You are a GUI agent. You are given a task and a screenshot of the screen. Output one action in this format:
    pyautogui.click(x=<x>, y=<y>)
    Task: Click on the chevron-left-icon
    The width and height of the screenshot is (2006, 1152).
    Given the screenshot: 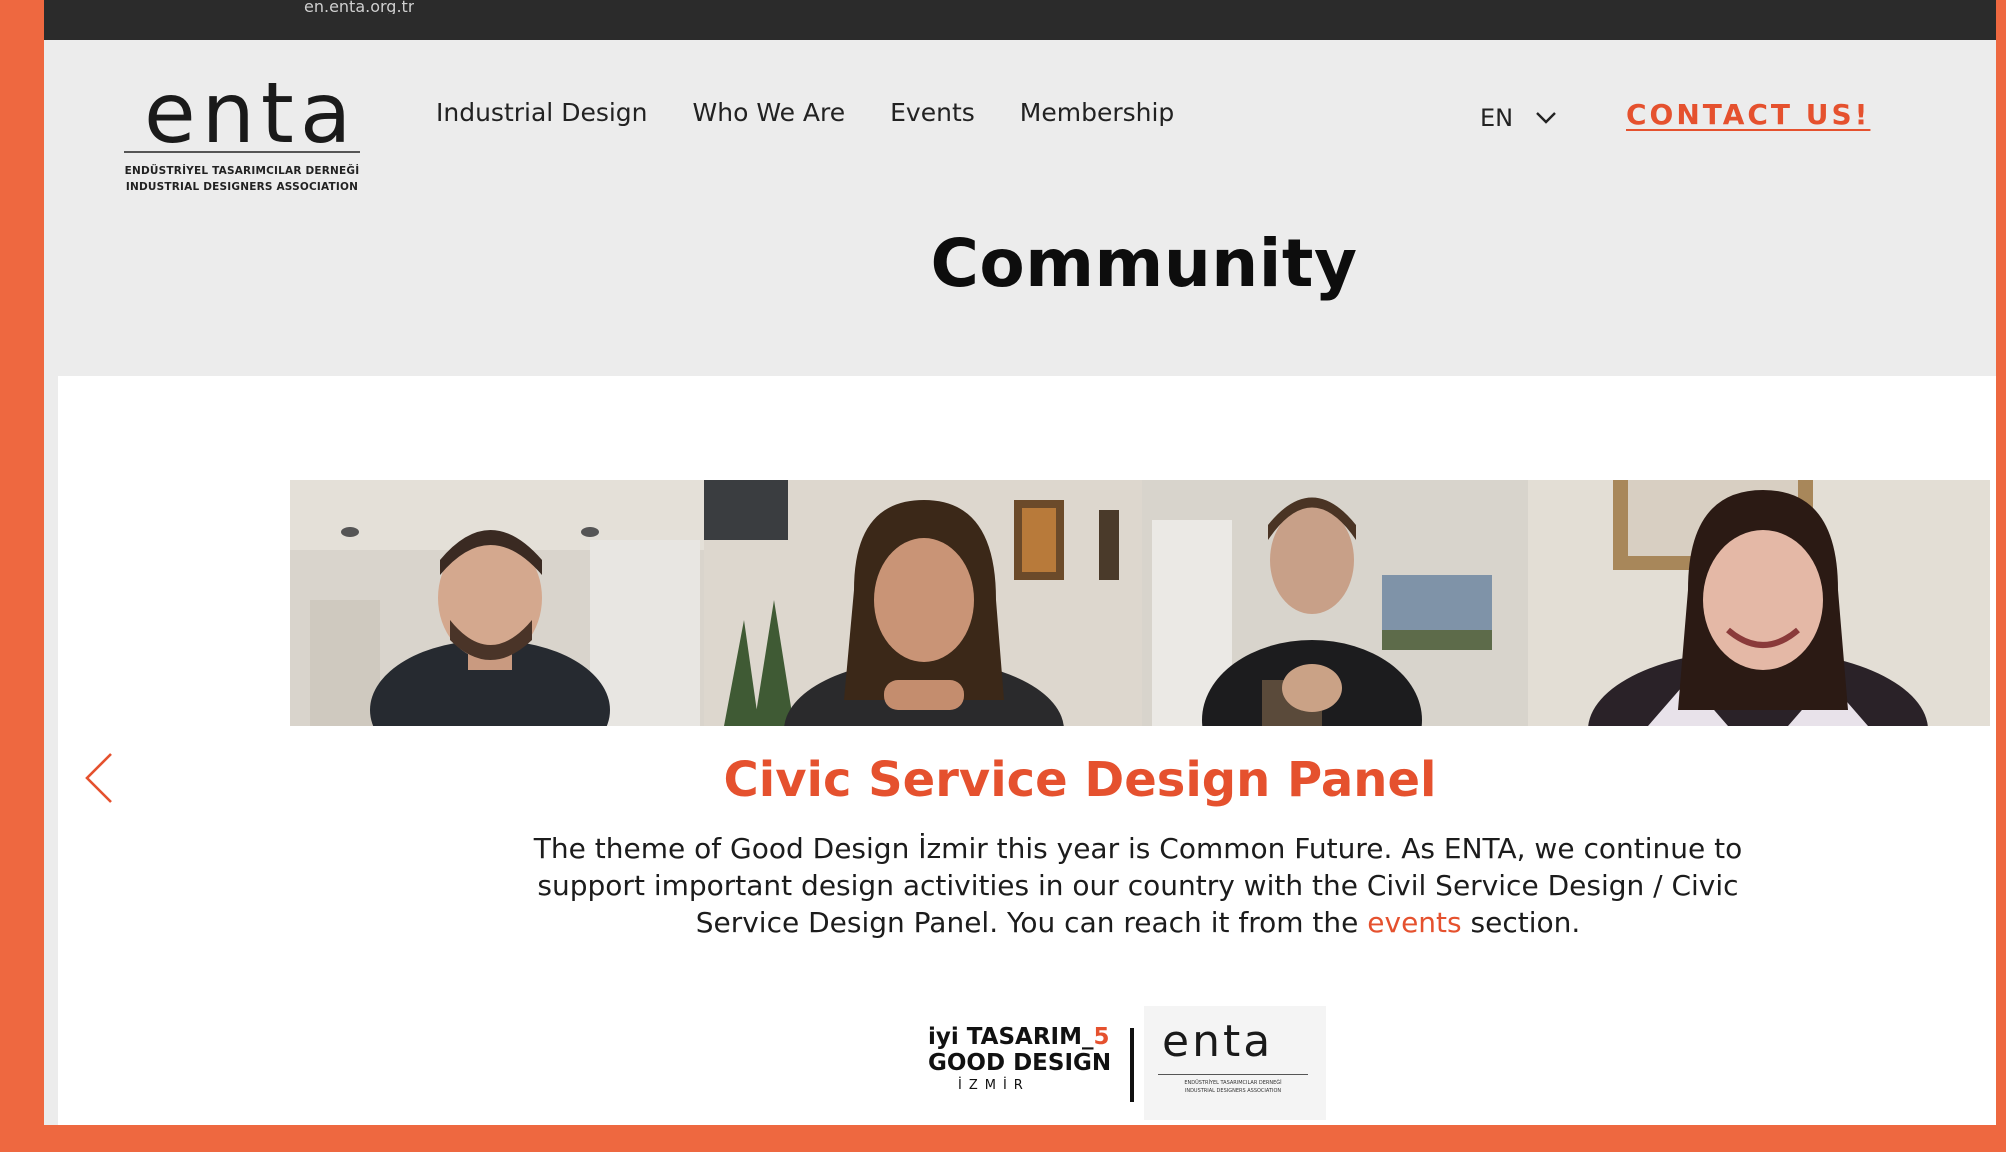 What is the action you would take?
    pyautogui.click(x=99, y=780)
    